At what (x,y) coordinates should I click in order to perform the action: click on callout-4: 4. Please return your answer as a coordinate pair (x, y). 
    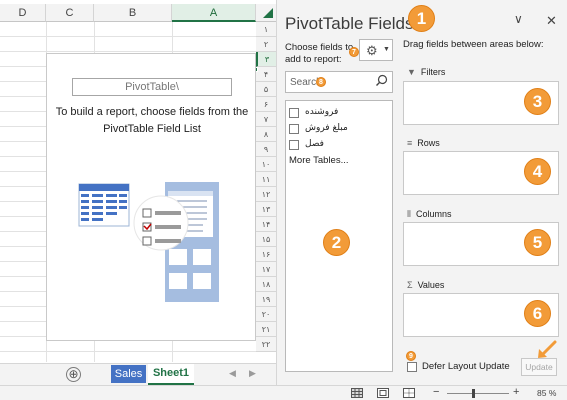
    Looking at the image, I should click on (537, 171).